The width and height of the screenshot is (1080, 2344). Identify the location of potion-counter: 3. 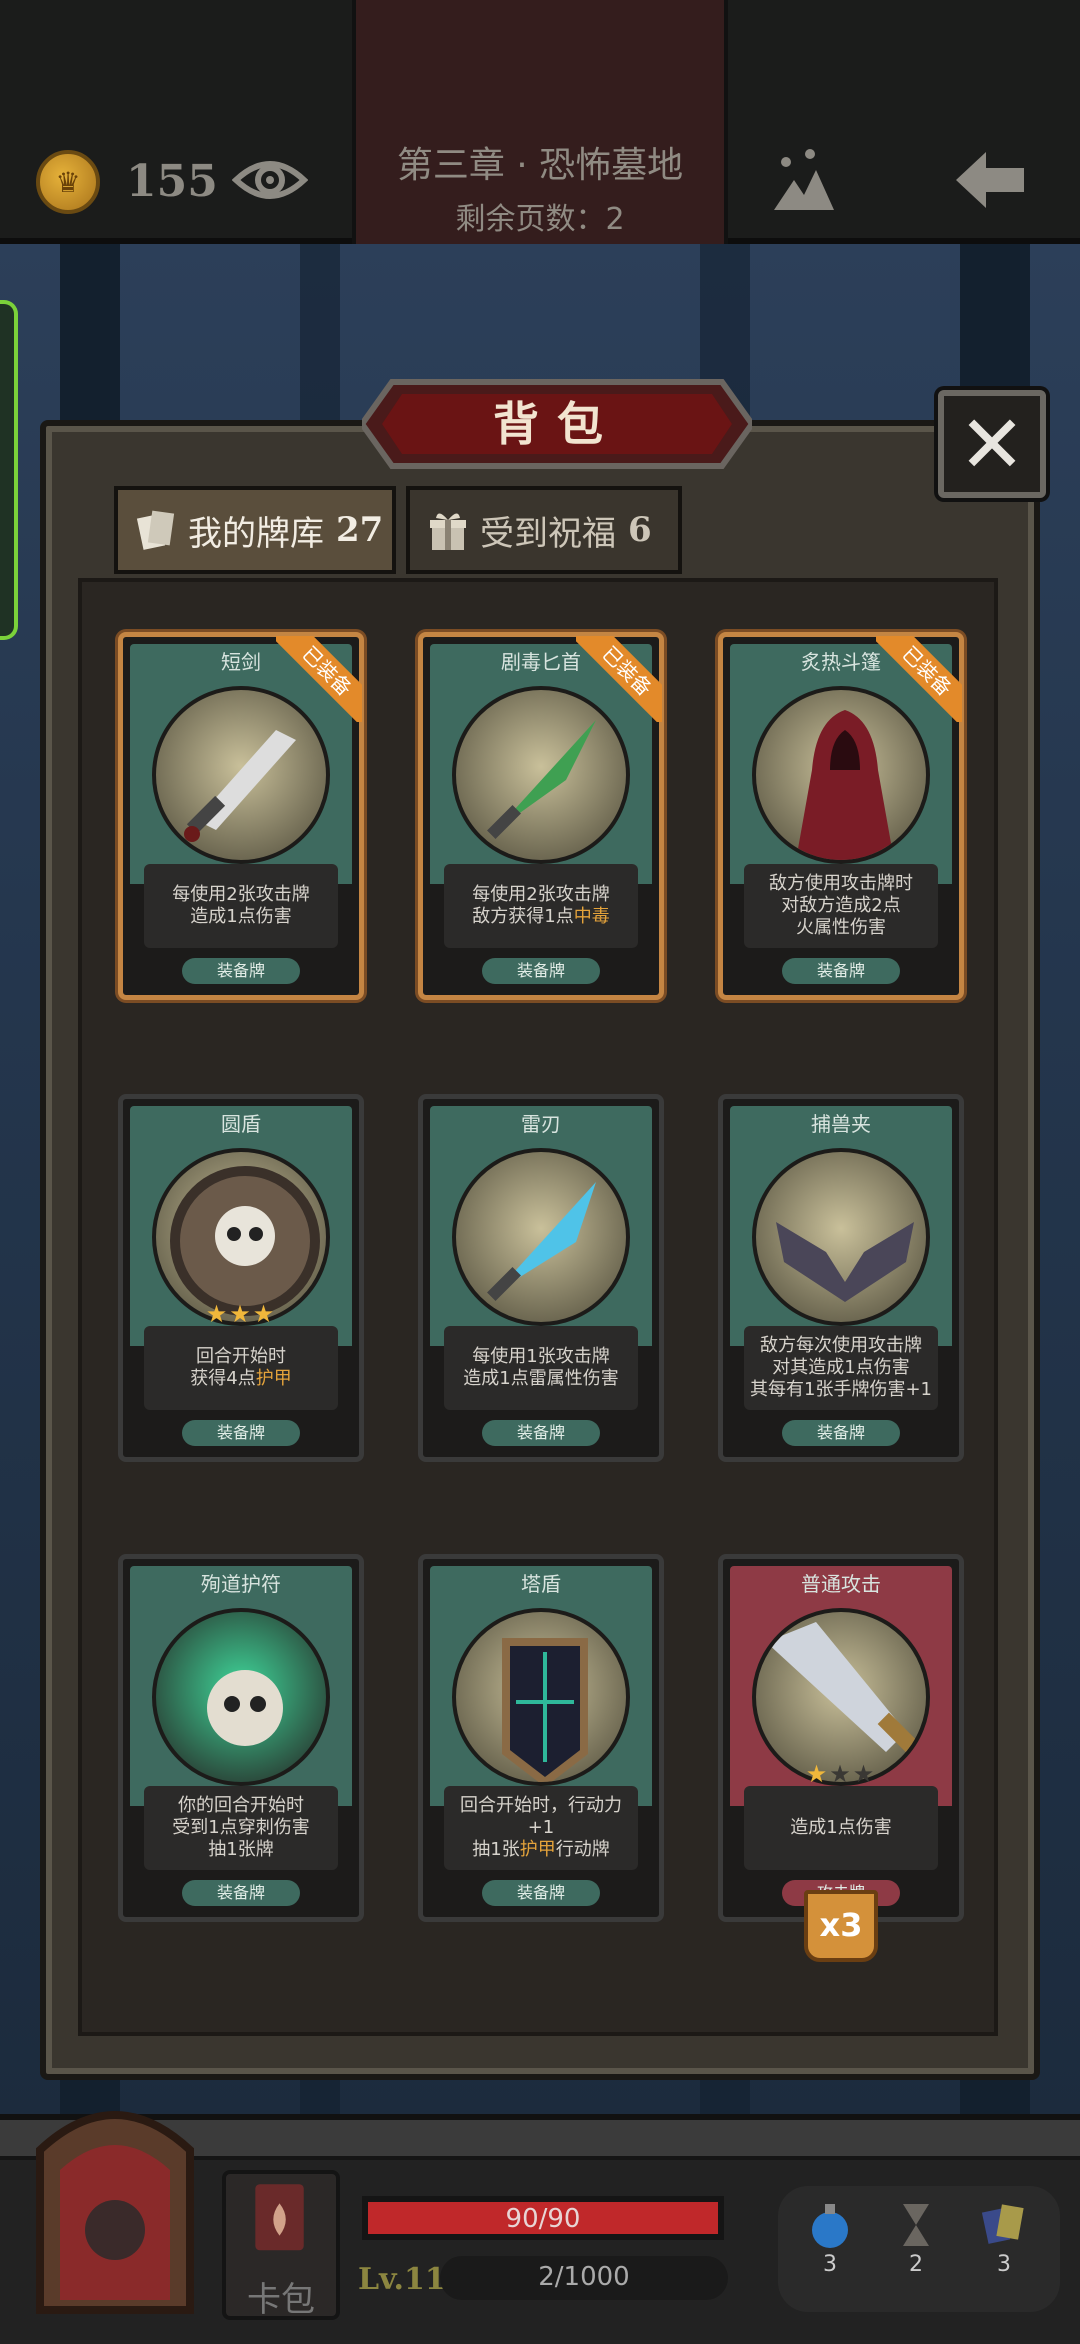
(830, 2238).